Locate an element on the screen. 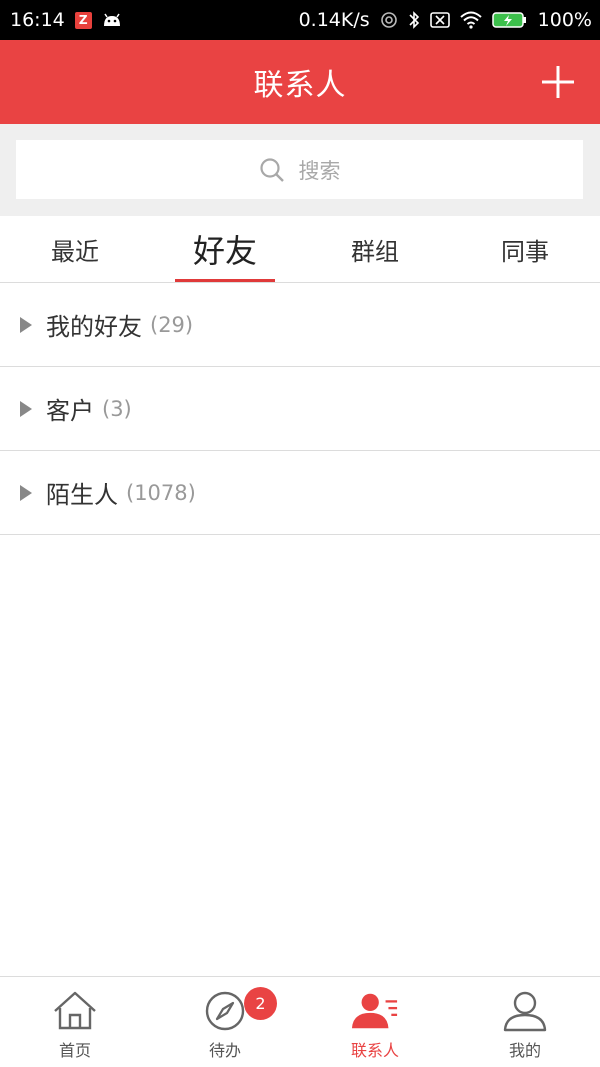  nav-me: 我的 is located at coordinates (525, 1022).